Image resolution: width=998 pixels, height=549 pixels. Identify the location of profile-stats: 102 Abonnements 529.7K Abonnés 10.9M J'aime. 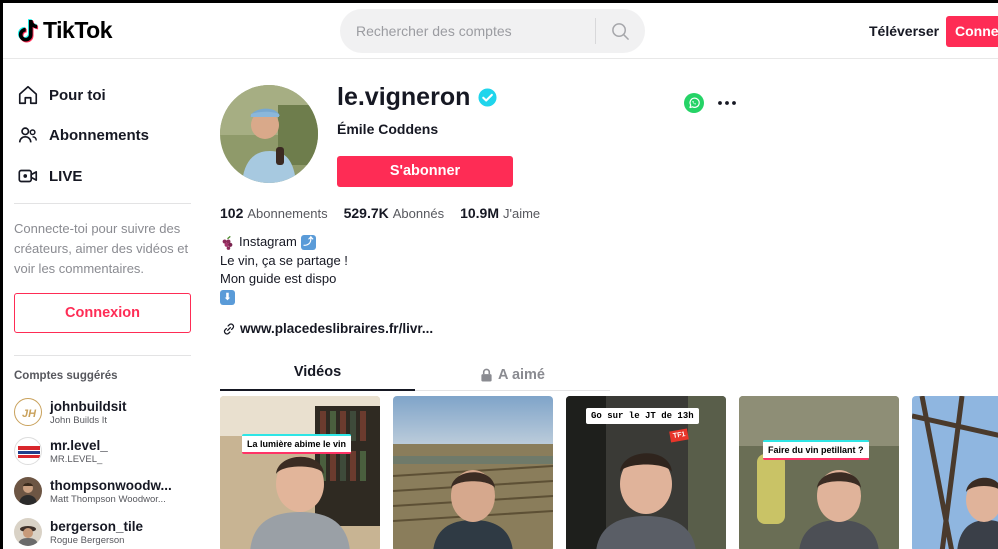
(380, 213).